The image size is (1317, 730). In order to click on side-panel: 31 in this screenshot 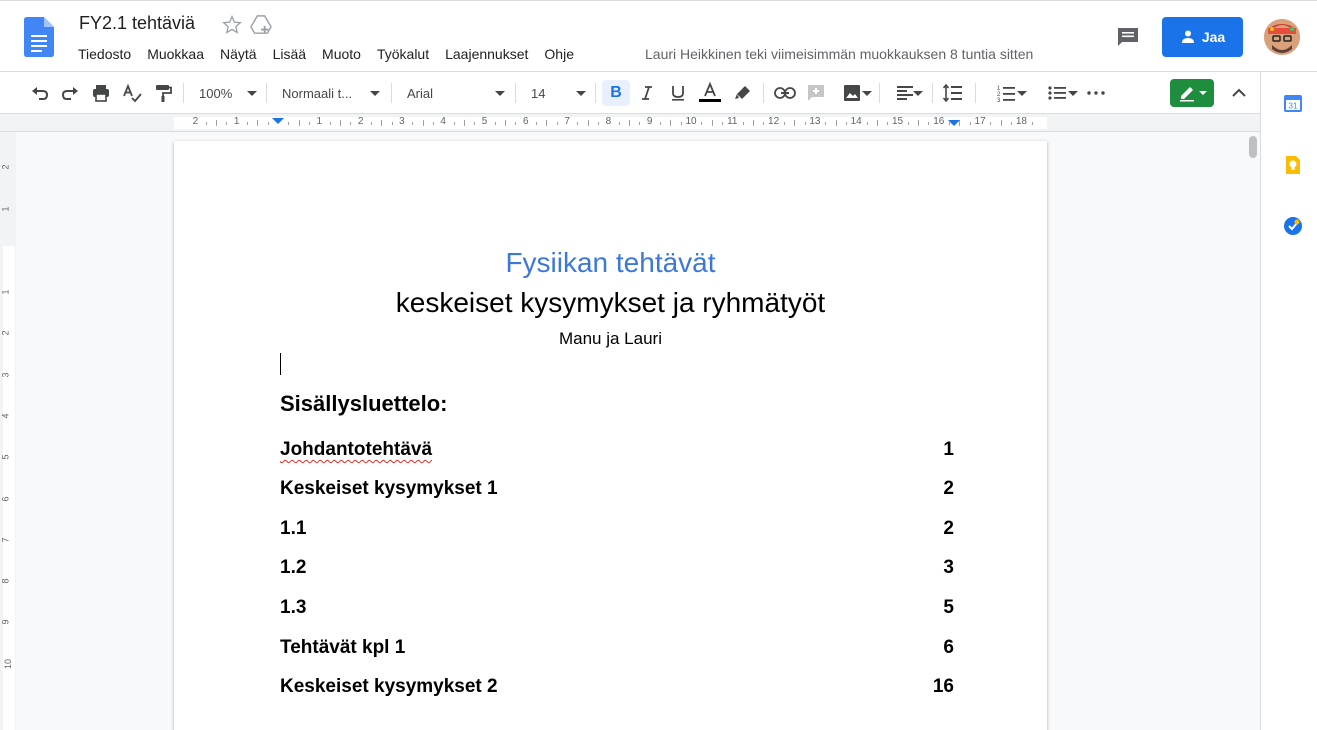, I will do `click(1288, 401)`.